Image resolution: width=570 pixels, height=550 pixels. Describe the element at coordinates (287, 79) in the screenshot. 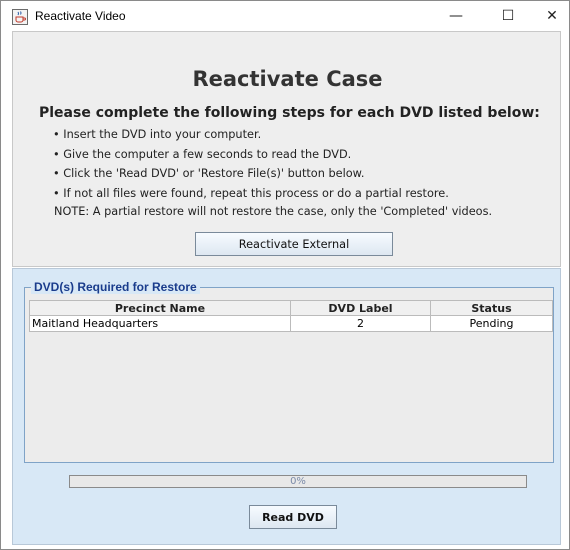

I see `page-title: Reactivate Case` at that location.